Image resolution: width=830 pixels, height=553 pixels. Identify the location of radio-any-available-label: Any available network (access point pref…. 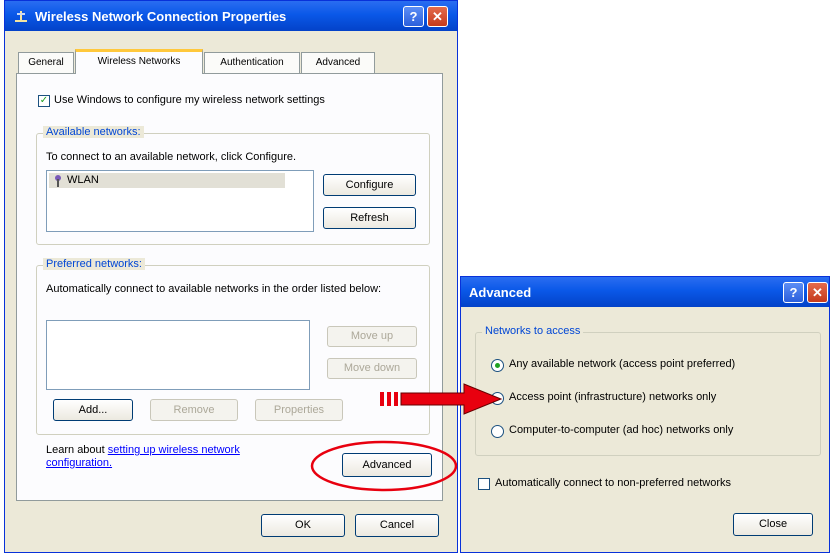
(622, 364).